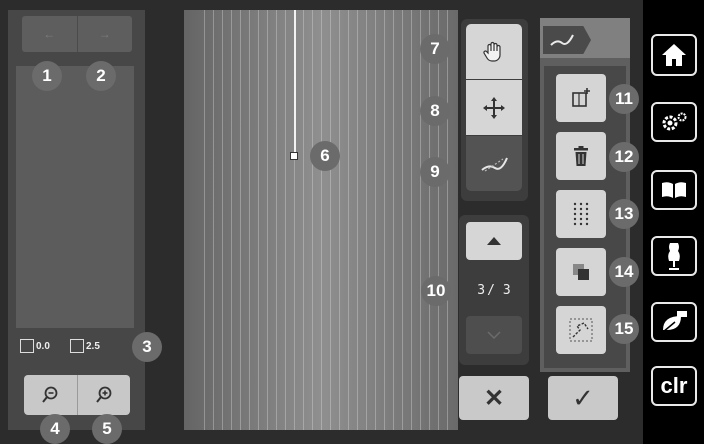 The image size is (704, 444). What do you see at coordinates (35, 346) in the screenshot?
I see `info-left: 0.0` at bounding box center [35, 346].